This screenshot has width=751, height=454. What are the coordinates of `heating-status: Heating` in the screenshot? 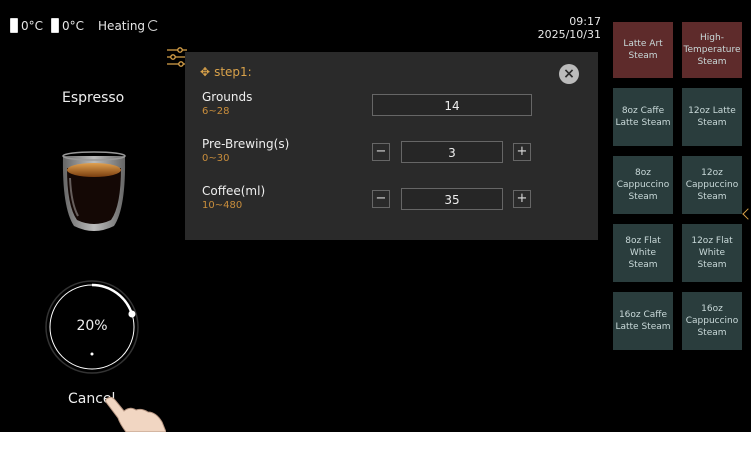 It's located at (129, 25).